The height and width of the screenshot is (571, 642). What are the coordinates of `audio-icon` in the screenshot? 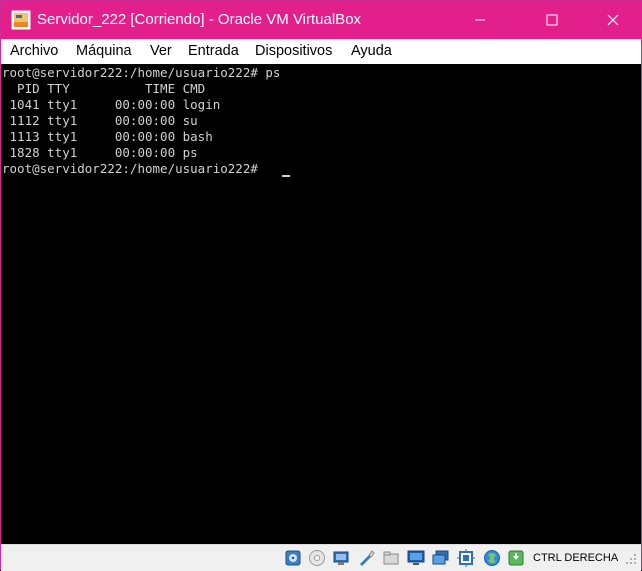 It's located at (341, 558).